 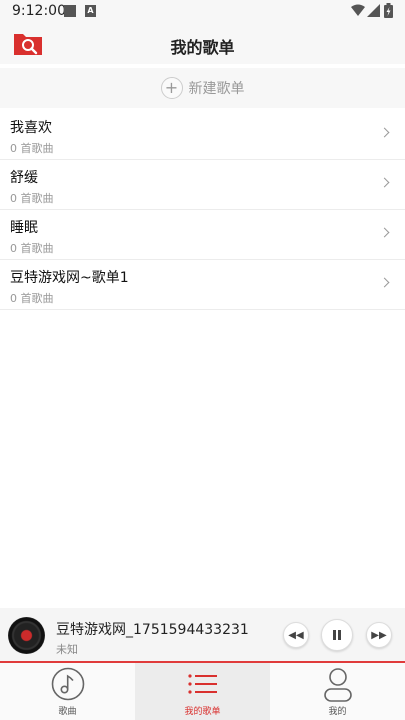 I want to click on status-time: 9:12:00, so click(x=39, y=11).